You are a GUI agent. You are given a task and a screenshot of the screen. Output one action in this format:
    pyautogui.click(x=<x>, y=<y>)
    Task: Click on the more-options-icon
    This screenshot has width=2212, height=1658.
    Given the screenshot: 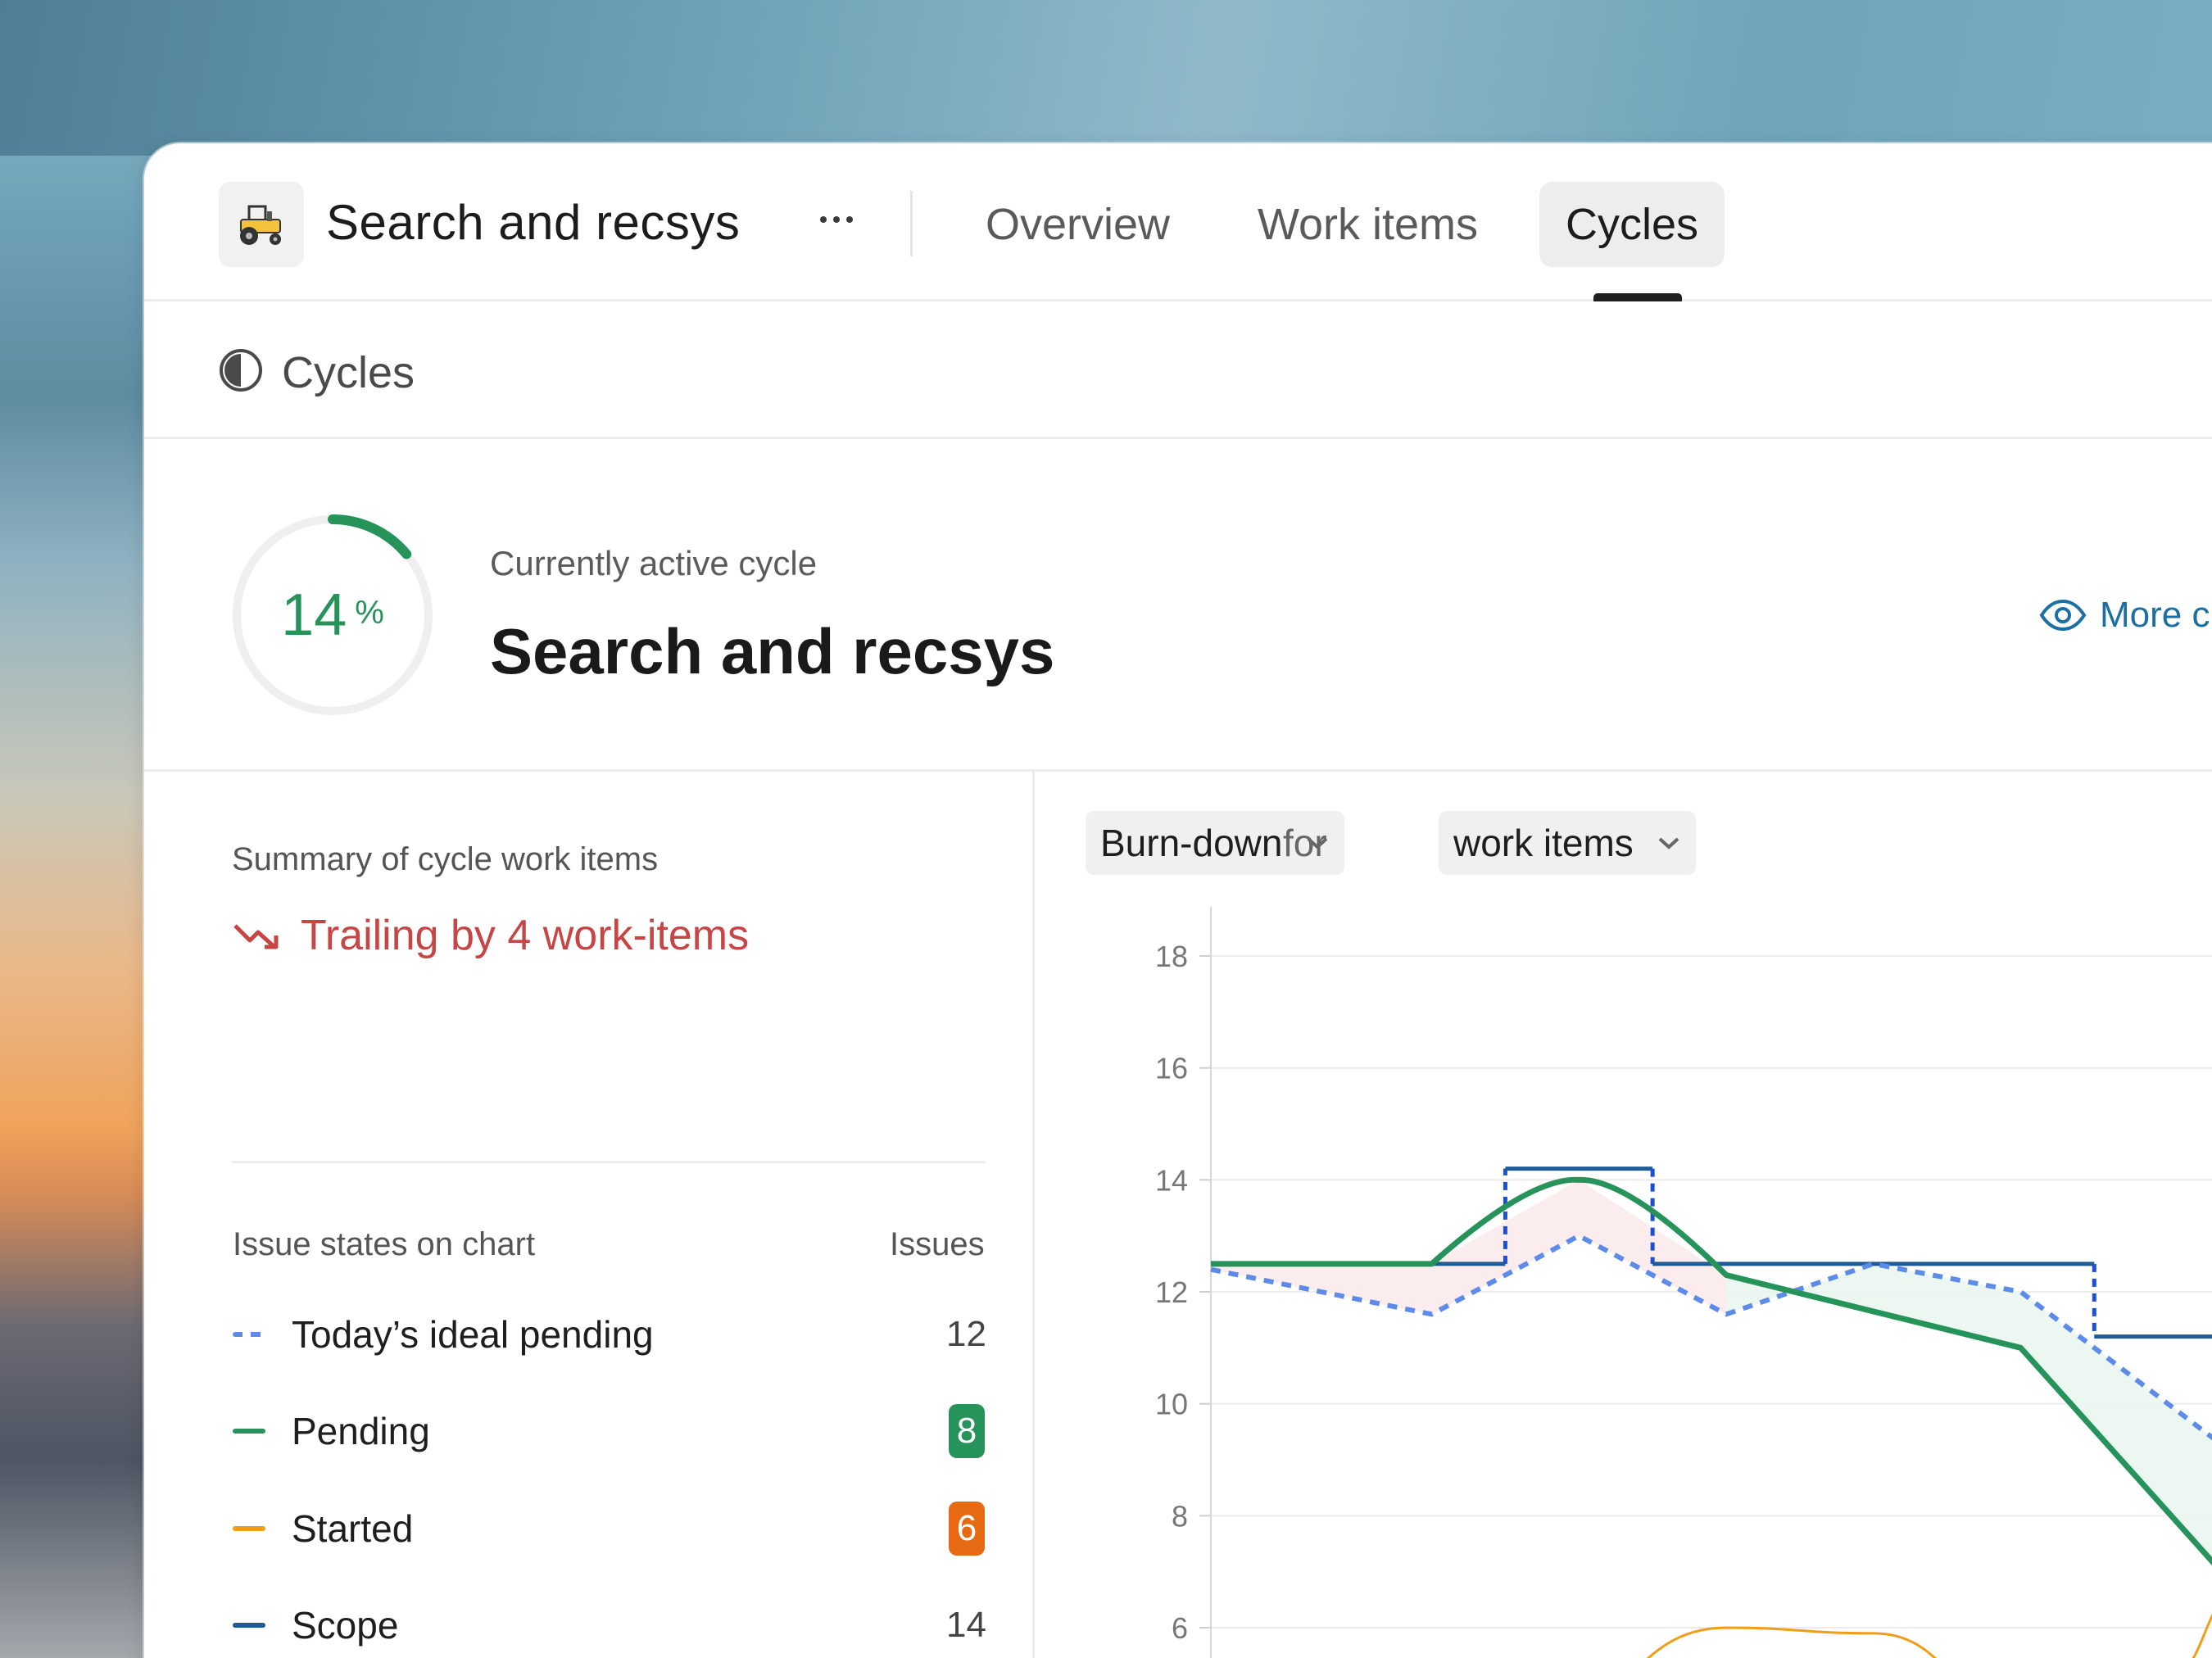 What is the action you would take?
    pyautogui.click(x=836, y=219)
    